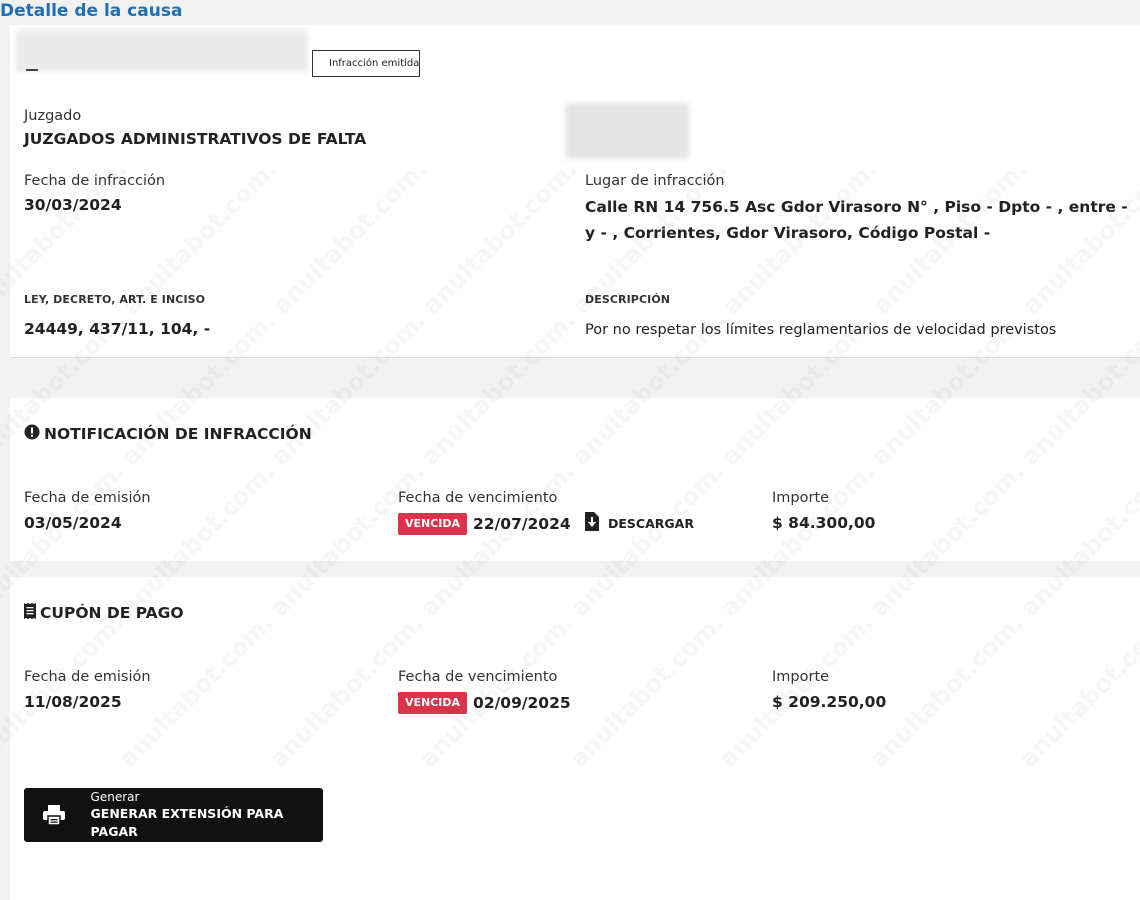 This screenshot has height=900, width=1140. I want to click on redacted-id, so click(162, 51).